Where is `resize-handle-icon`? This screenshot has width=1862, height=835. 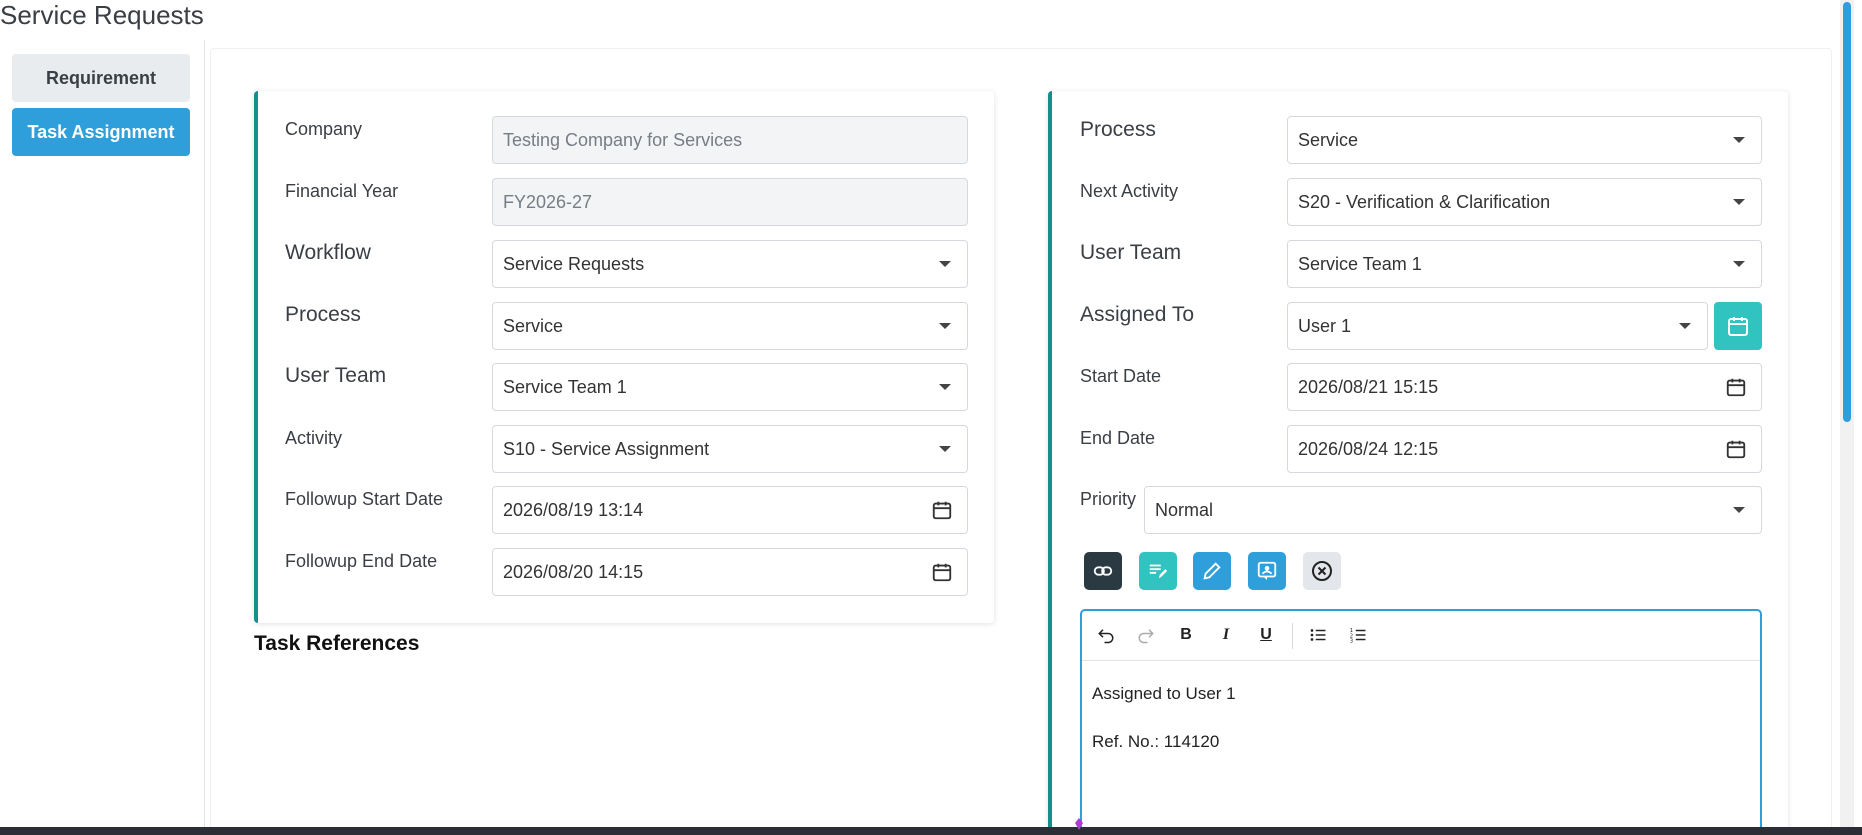 resize-handle-icon is located at coordinates (1079, 824).